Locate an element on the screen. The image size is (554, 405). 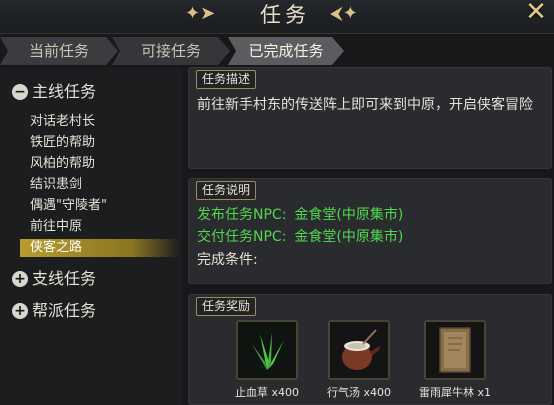
scroll-icon is located at coordinates (455, 350).